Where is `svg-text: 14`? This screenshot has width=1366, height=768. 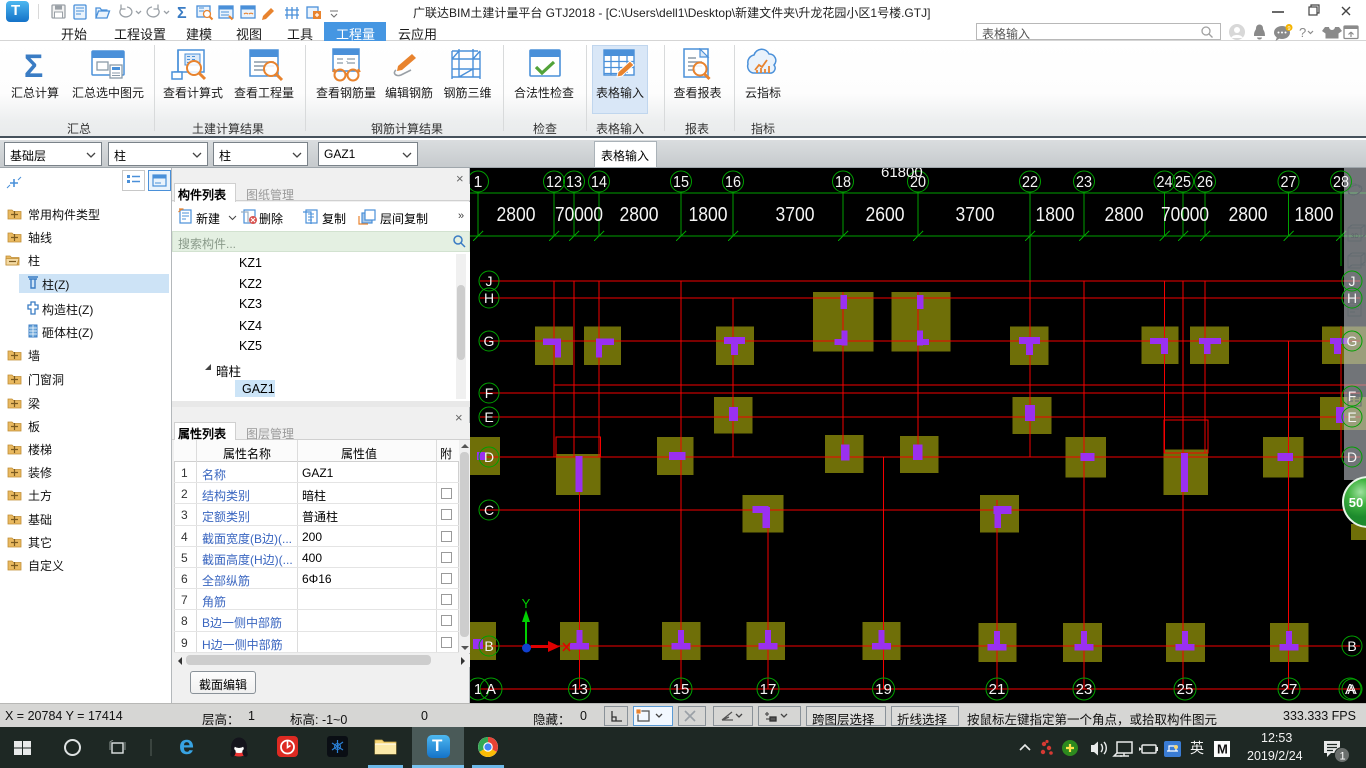
svg-text: 14 is located at coordinates (599, 182).